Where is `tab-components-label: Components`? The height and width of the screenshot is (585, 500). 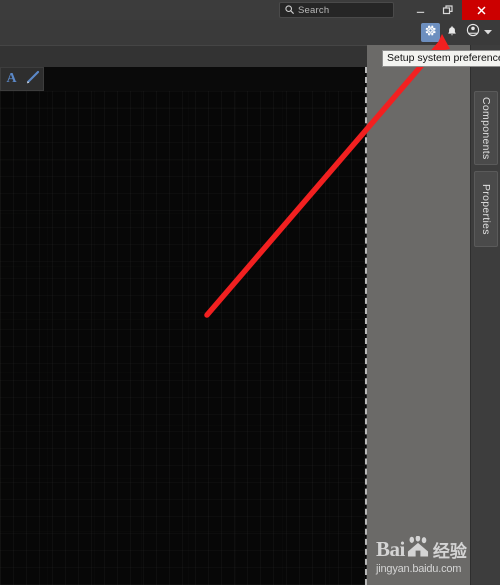 tab-components-label: Components is located at coordinates (486, 128).